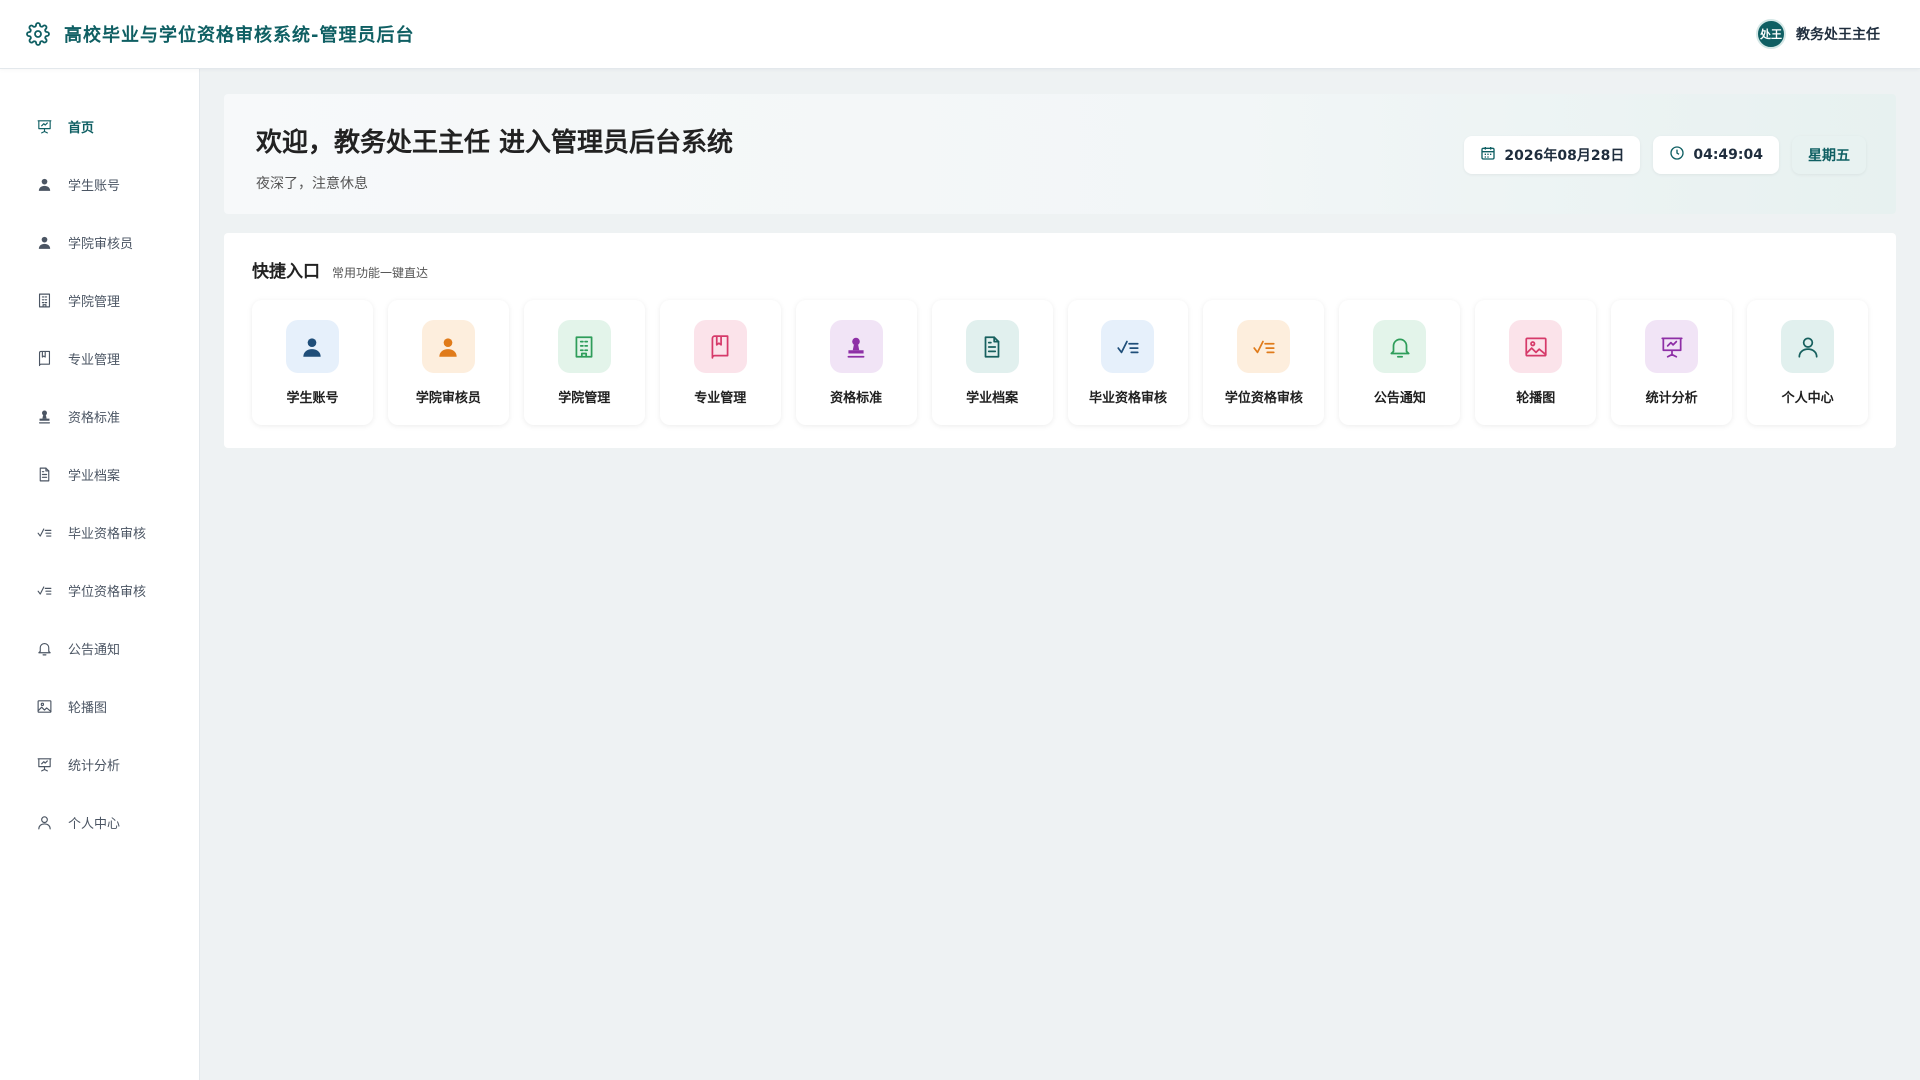 The image size is (1920, 1080). I want to click on sidebar-item: 学院管理, so click(99, 300).